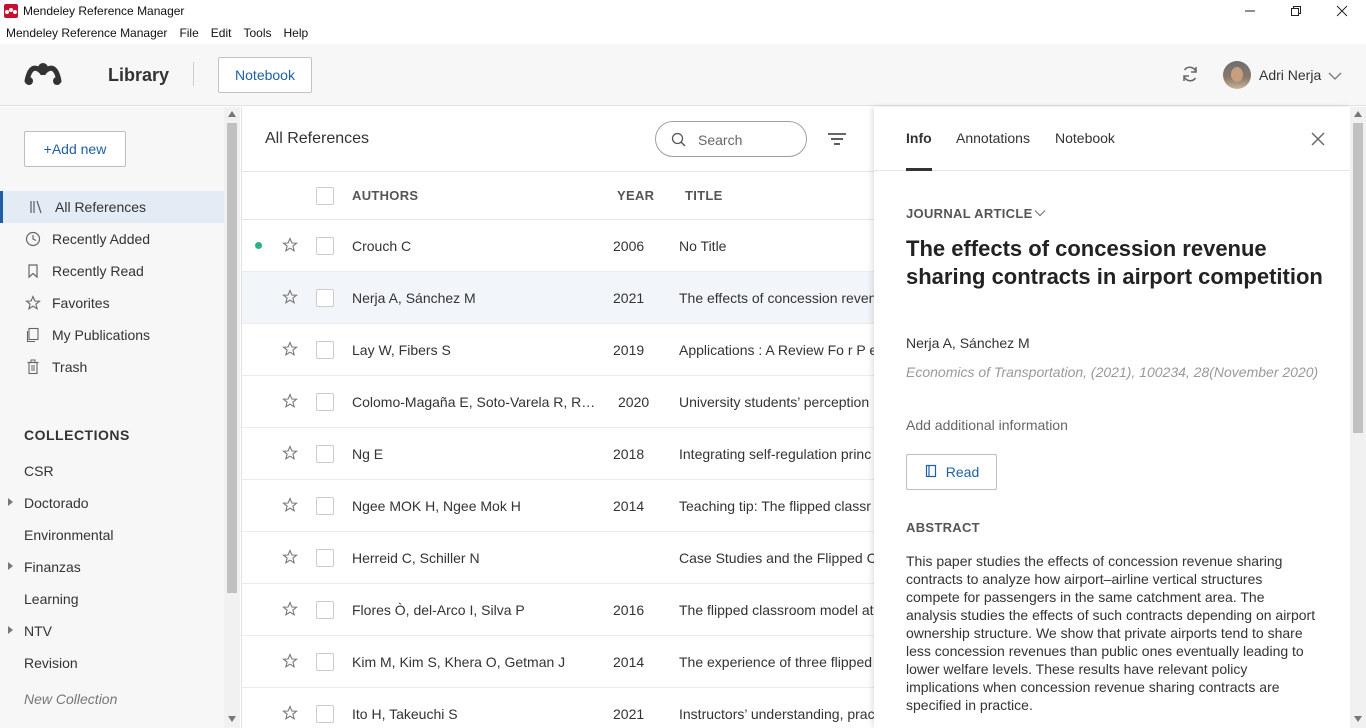 This screenshot has width=1366, height=728. Describe the element at coordinates (112, 663) in the screenshot. I see `collection-item-revision: Revision` at that location.